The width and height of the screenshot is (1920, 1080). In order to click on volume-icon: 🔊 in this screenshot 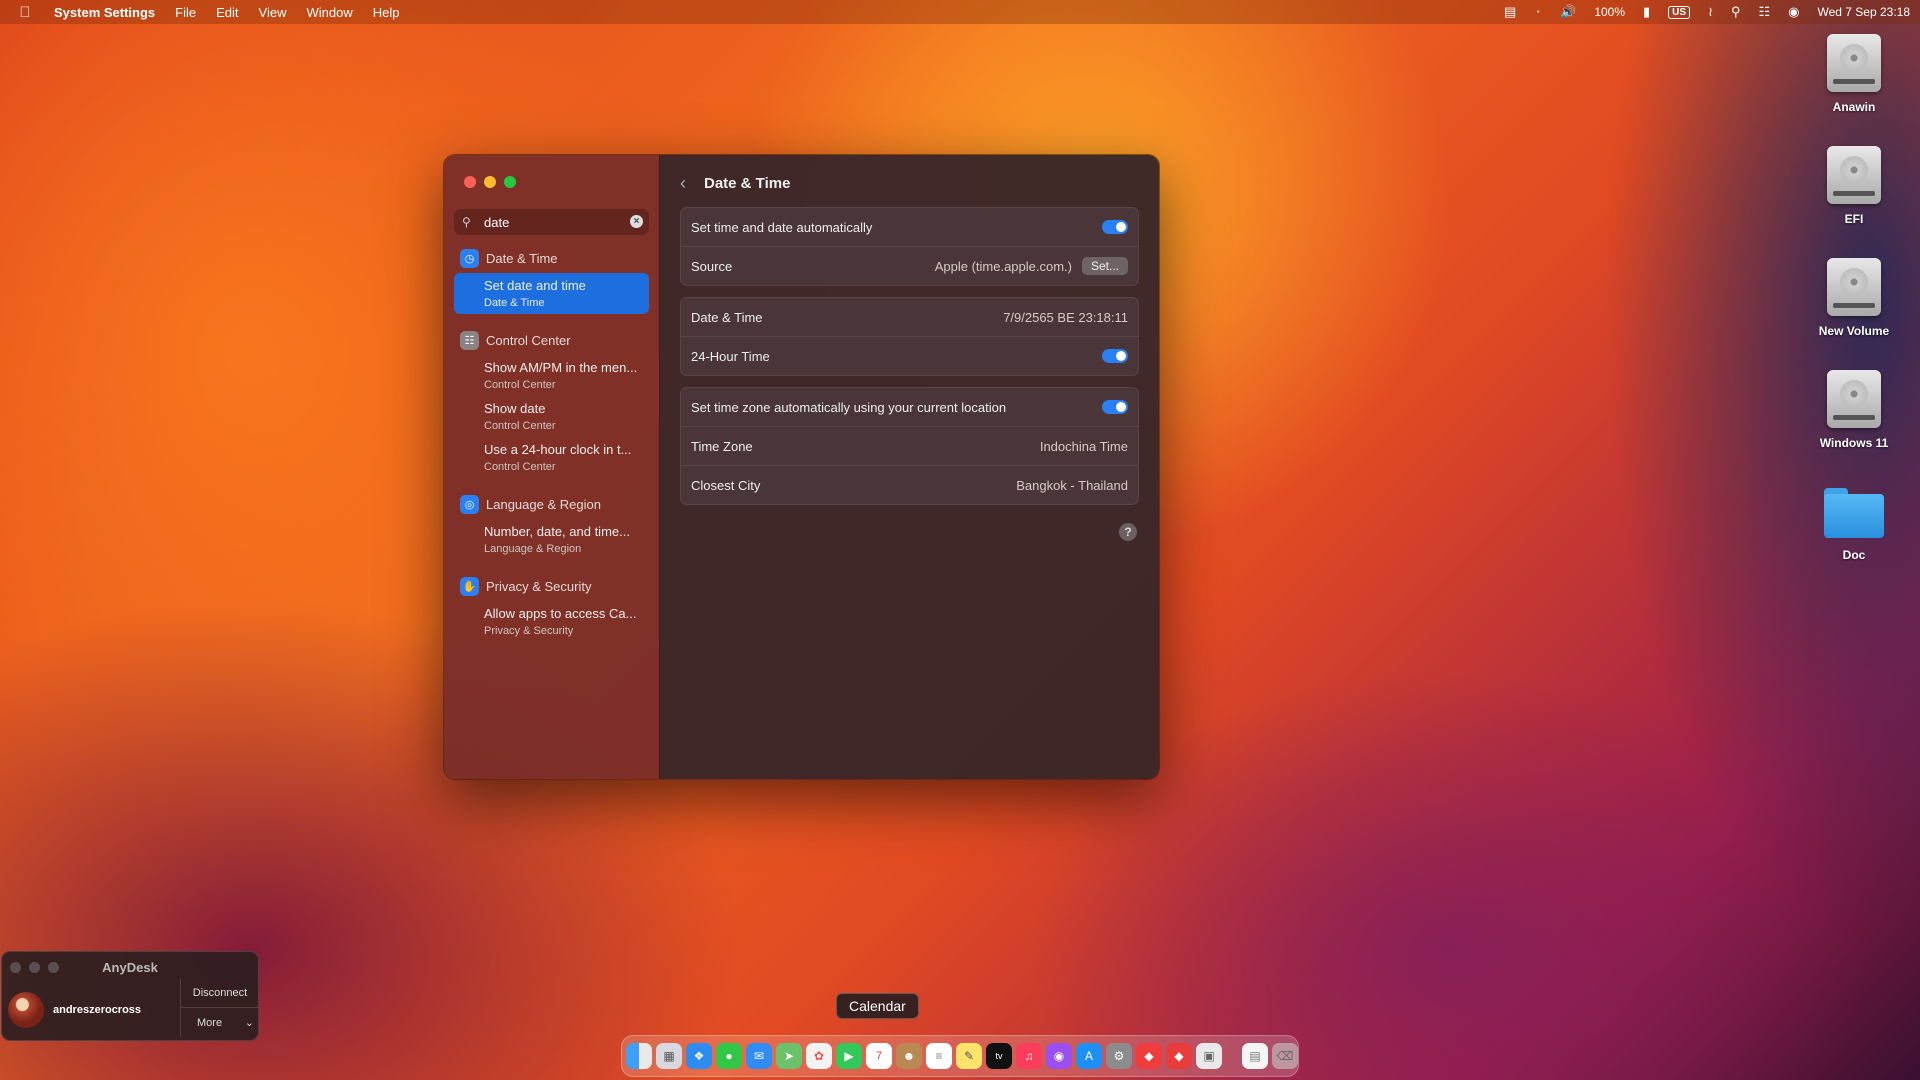, I will do `click(1568, 12)`.